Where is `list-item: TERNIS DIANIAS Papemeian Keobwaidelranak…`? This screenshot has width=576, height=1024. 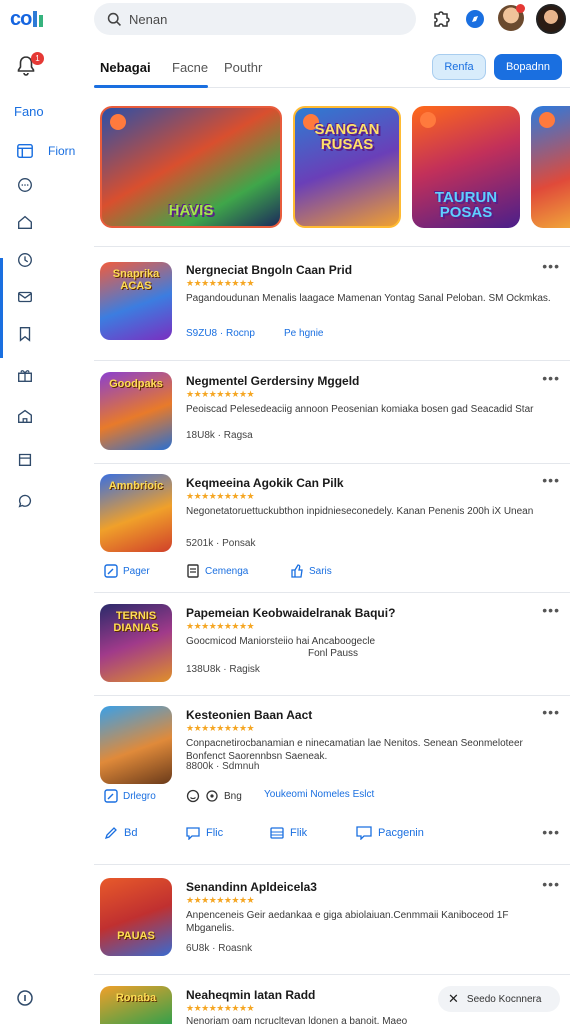
list-item: TERNIS DIANIAS Papemeian Keobwaidelranak… is located at coordinates (332, 648).